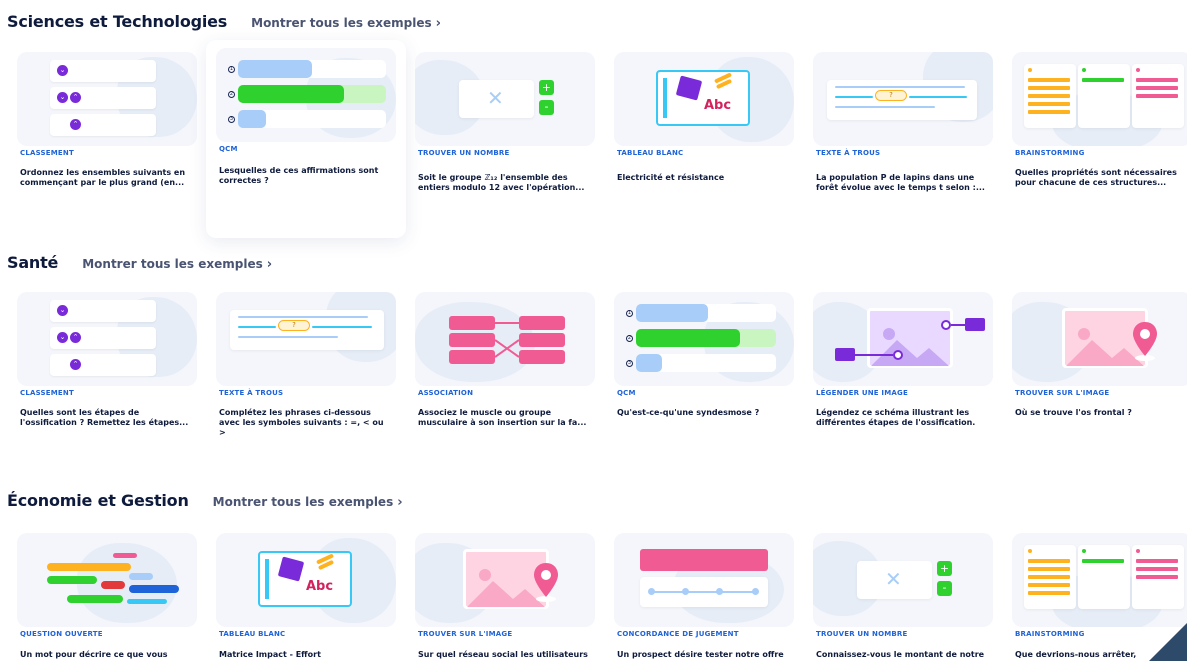 The width and height of the screenshot is (1187, 661). What do you see at coordinates (700, 654) in the screenshot?
I see `card-title: Un prospect désire tester notre offre` at bounding box center [700, 654].